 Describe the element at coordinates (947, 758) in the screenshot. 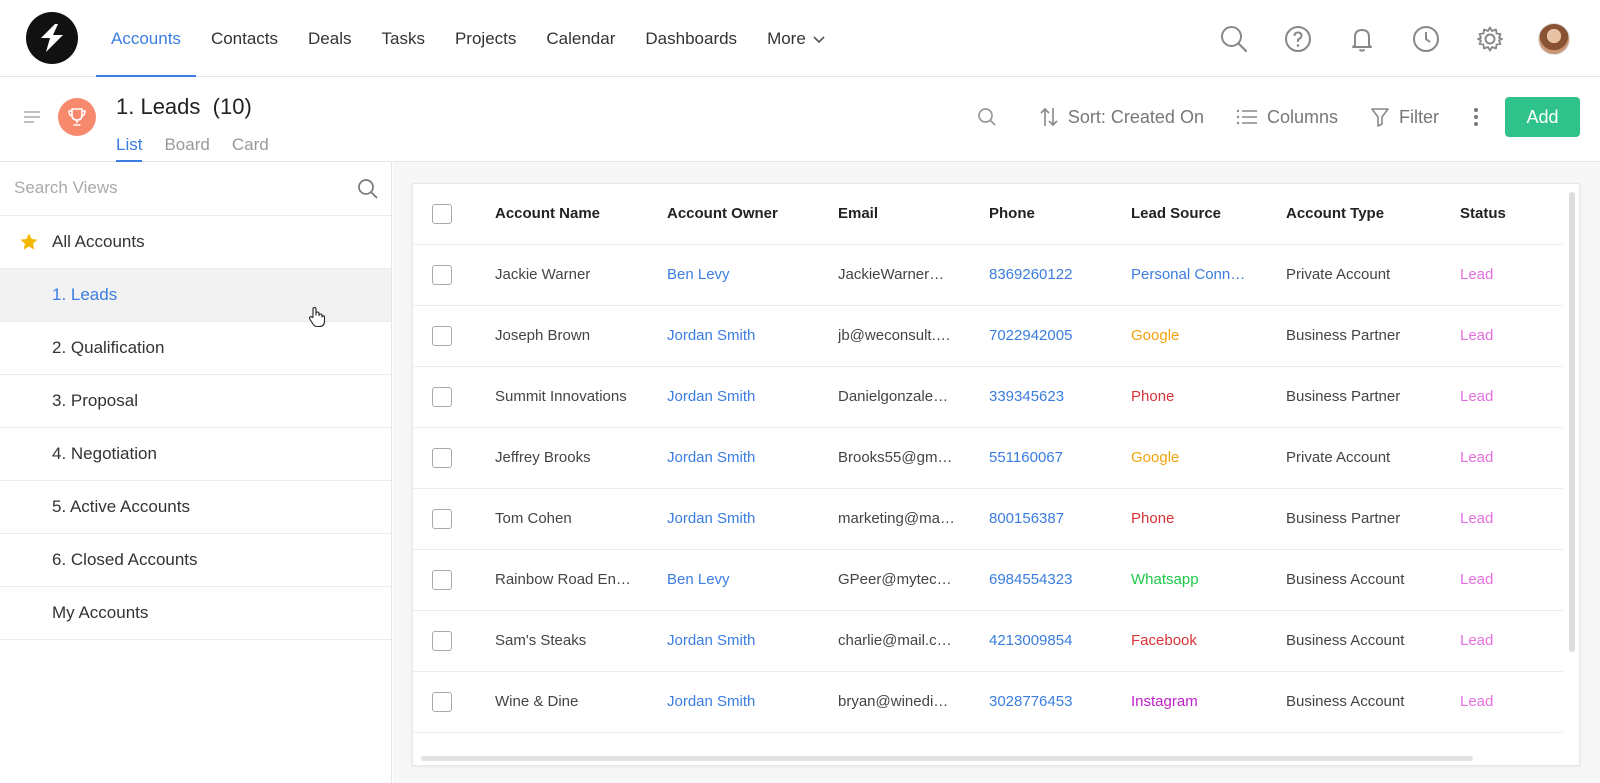

I see `horizontal-scrollbar` at that location.